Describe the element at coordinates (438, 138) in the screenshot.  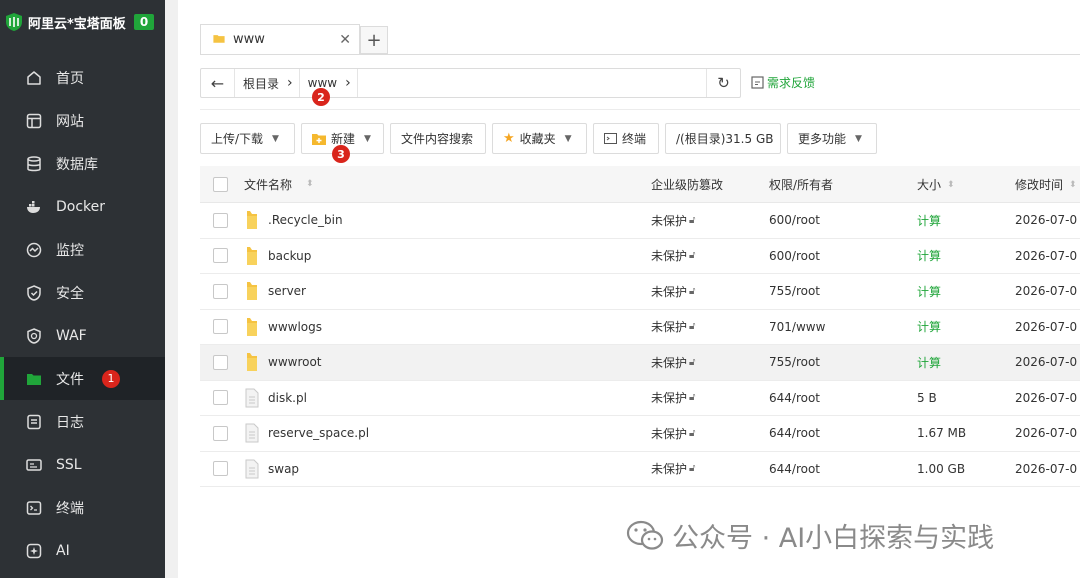
I see `content-search-button: 文件内容搜索` at that location.